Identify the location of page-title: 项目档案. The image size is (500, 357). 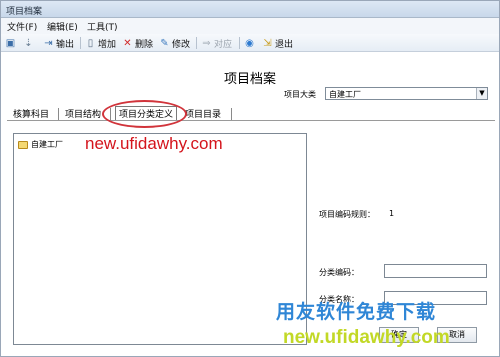
(249, 79).